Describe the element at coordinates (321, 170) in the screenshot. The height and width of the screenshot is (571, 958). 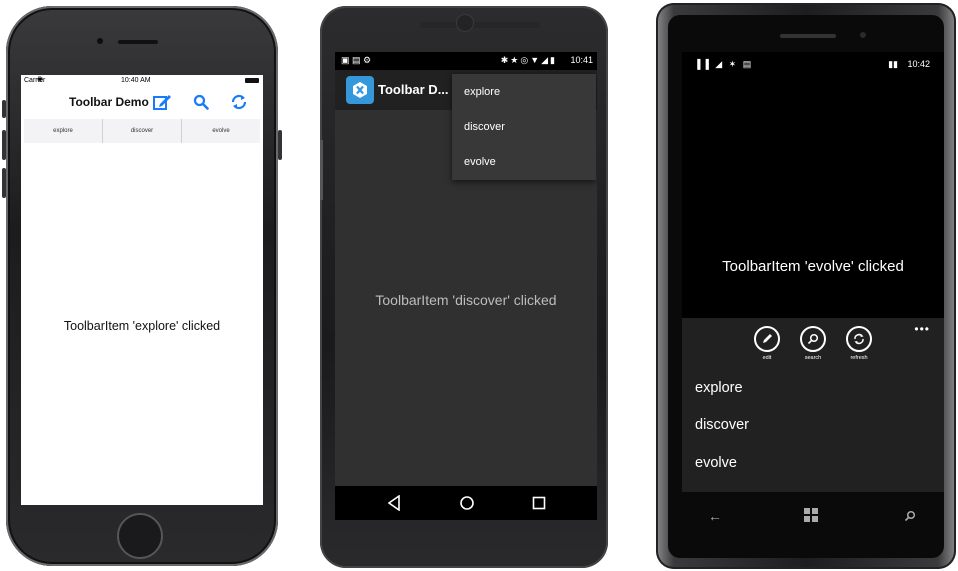
I see `android-side-button` at that location.